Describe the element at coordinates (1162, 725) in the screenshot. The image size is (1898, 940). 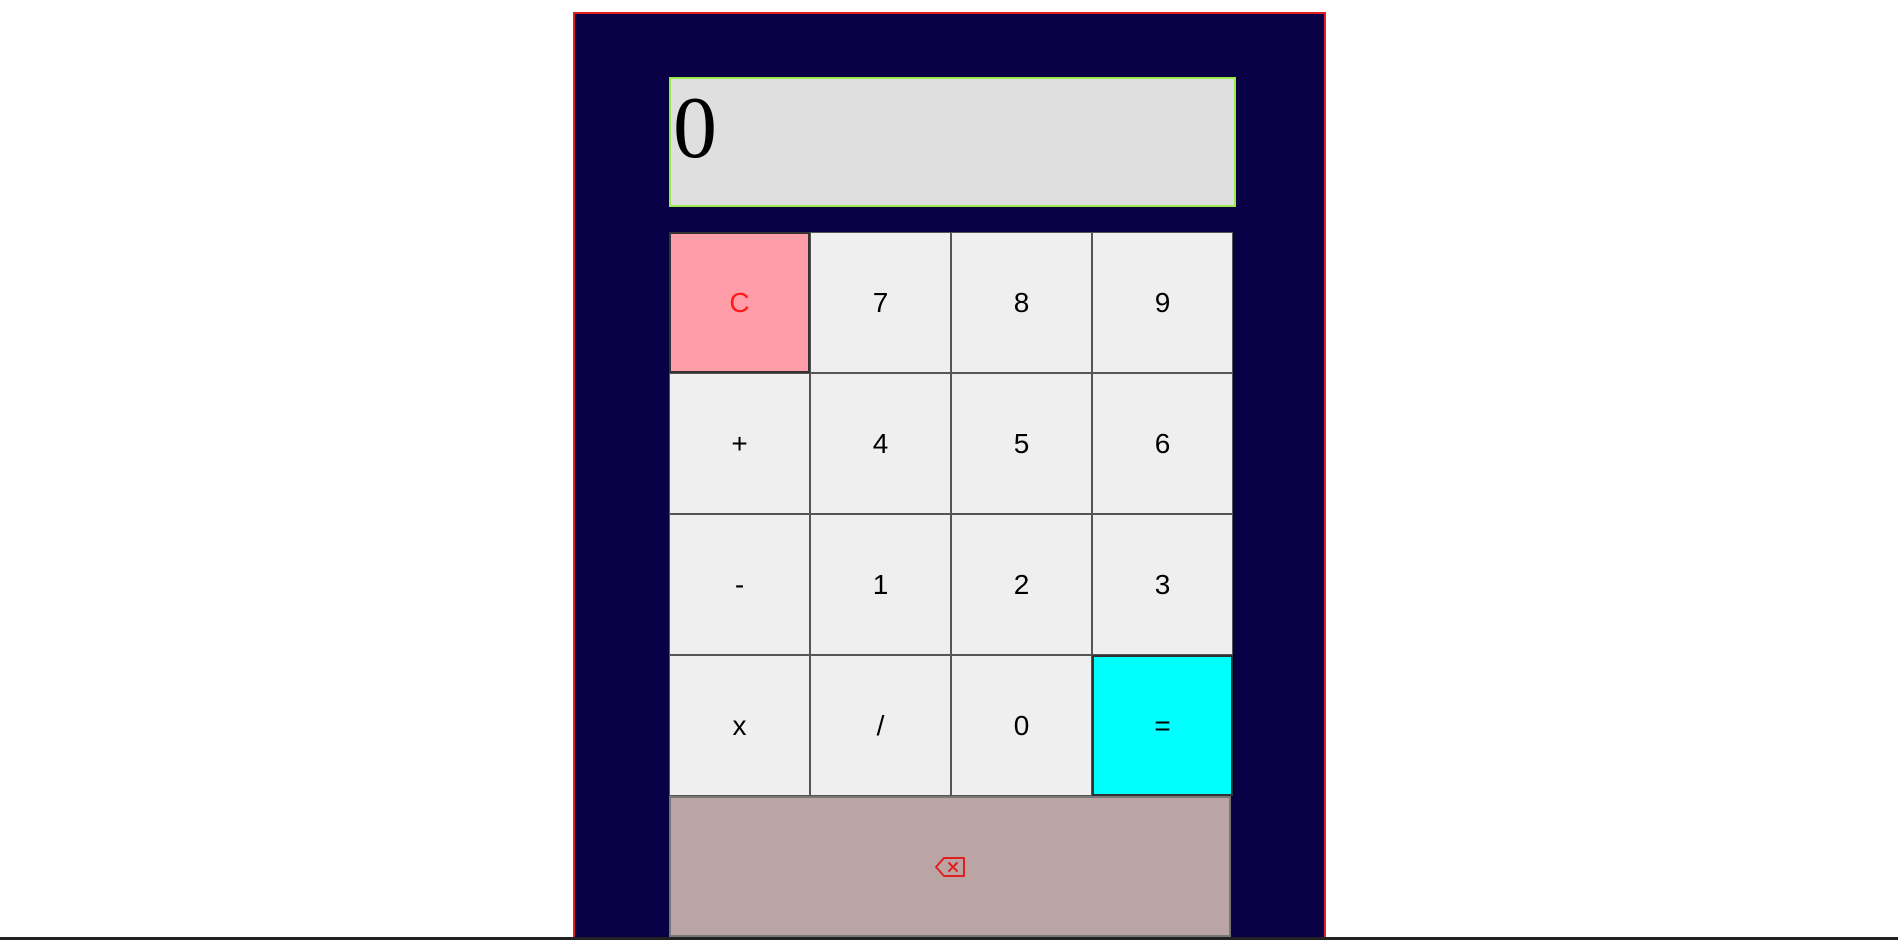
I see `equals-button: =` at that location.